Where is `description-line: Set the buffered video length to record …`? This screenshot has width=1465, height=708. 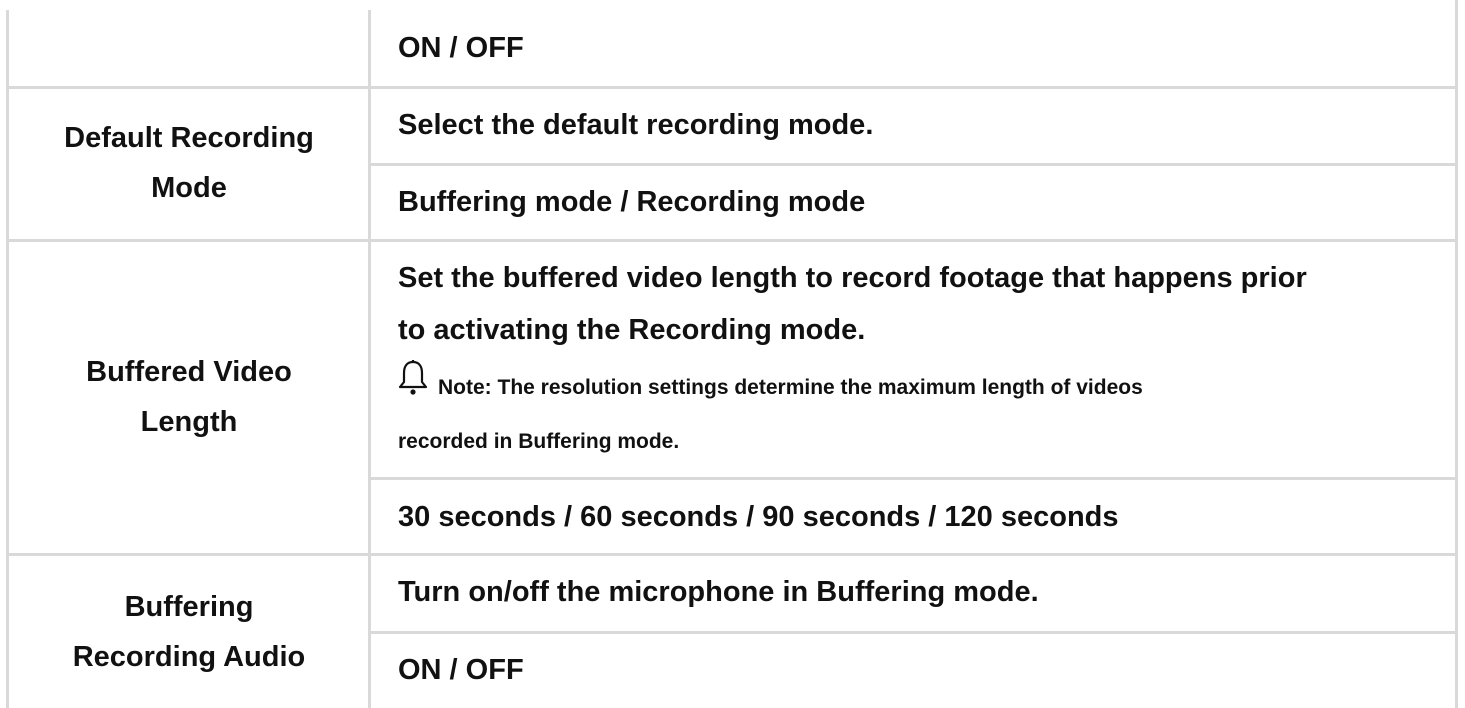
description-line: Set the buffered video length to record … is located at coordinates (852, 278).